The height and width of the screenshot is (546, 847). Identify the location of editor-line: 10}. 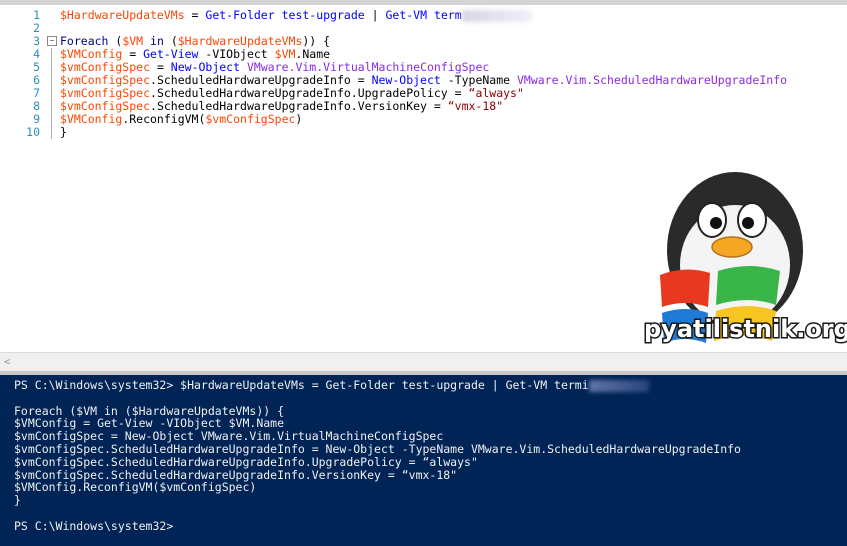
(423, 132).